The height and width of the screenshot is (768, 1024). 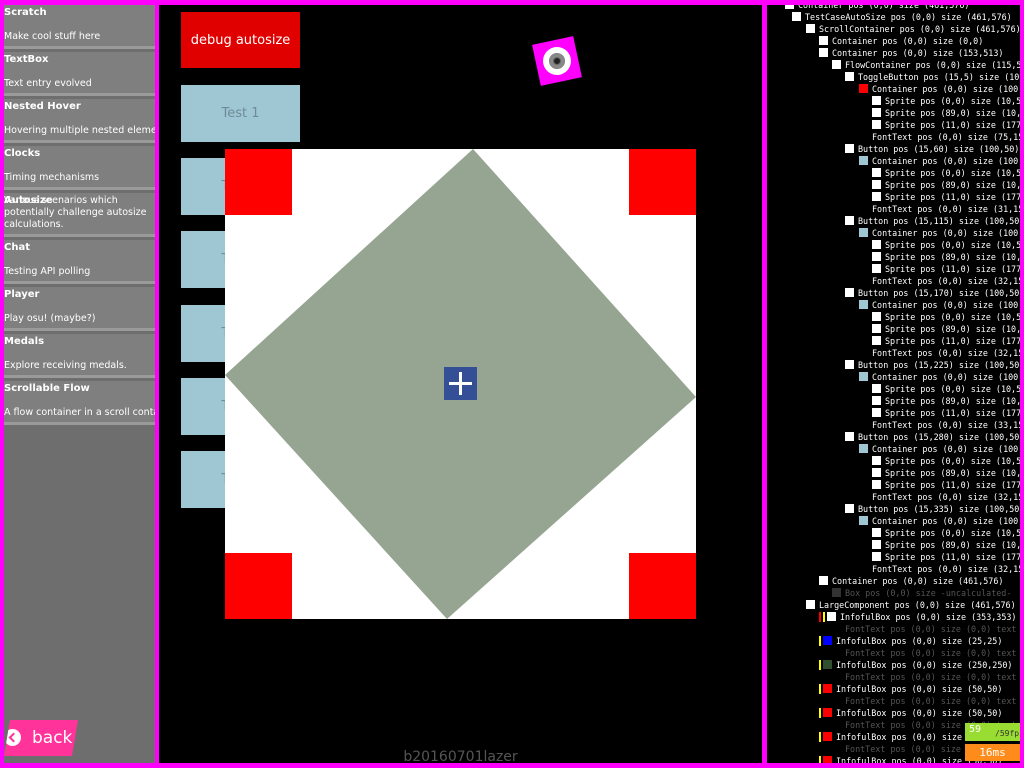 What do you see at coordinates (932, 77) in the screenshot?
I see `visualiser-row: ToggleButton pos (15,5) size (100,50)` at bounding box center [932, 77].